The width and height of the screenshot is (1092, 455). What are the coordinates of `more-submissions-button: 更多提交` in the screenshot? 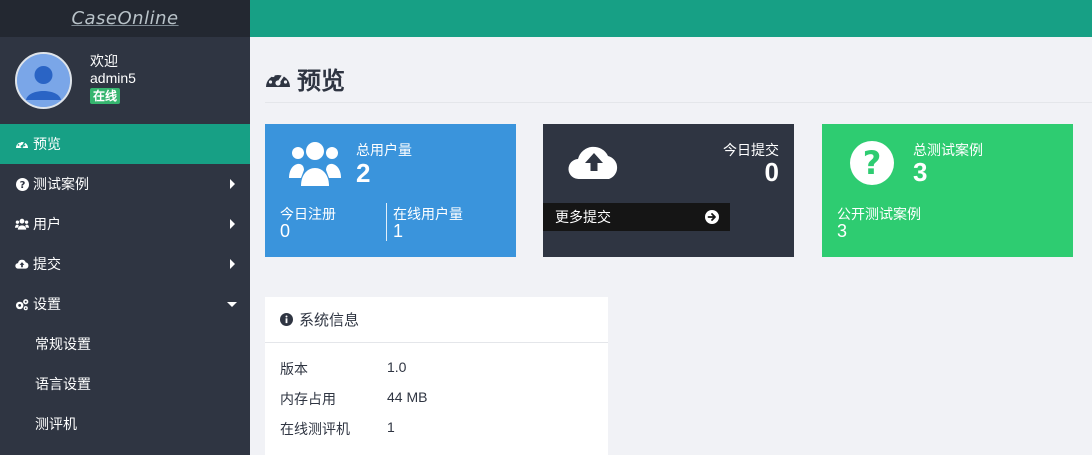 It's located at (636, 217).